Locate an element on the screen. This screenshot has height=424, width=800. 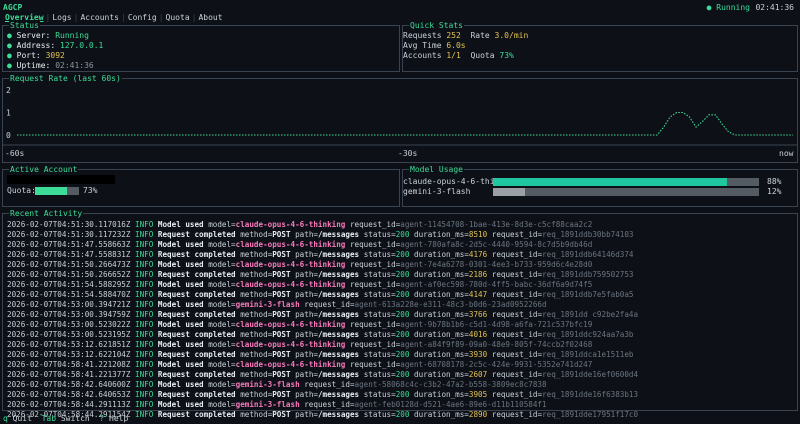
tab-config: Config is located at coordinates (142, 17).